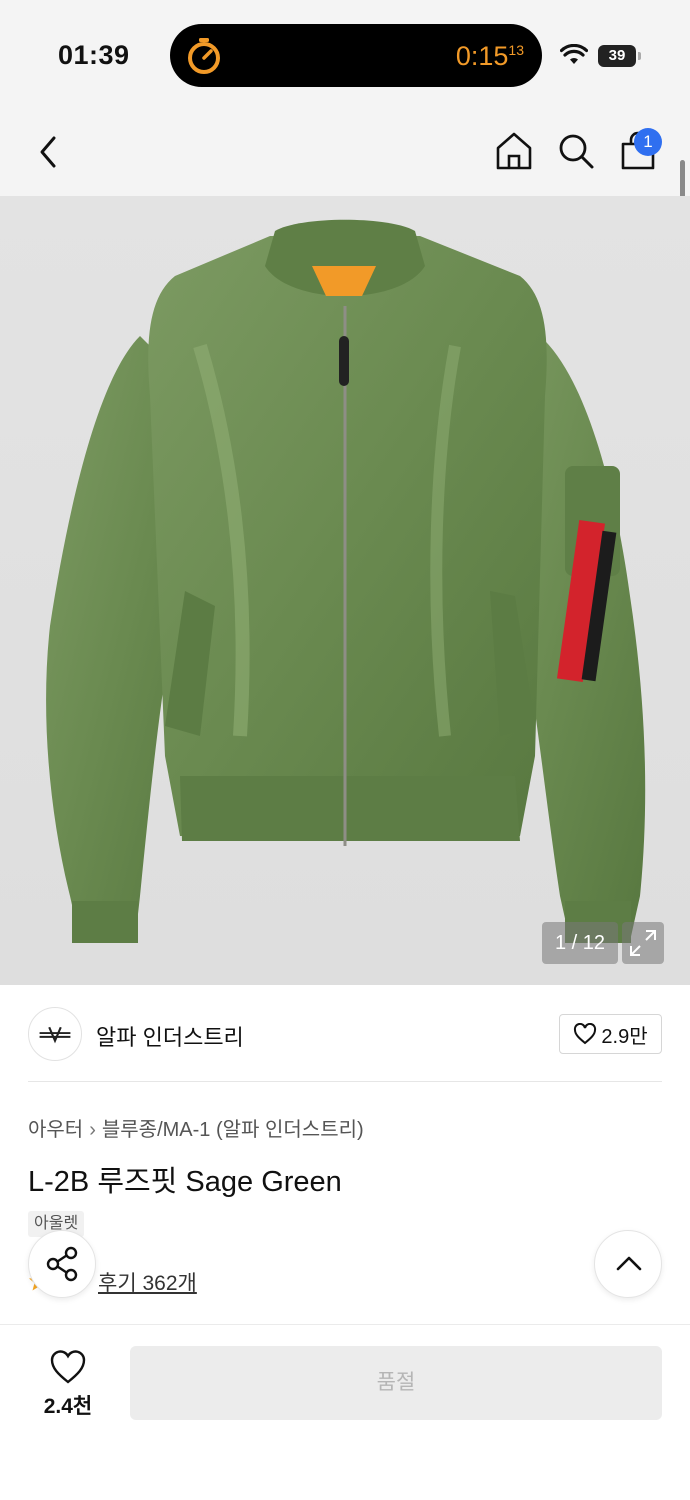 Image resolution: width=690 pixels, height=1500 pixels. Describe the element at coordinates (516, 50) in the screenshot. I see `timer-sub: 13` at that location.